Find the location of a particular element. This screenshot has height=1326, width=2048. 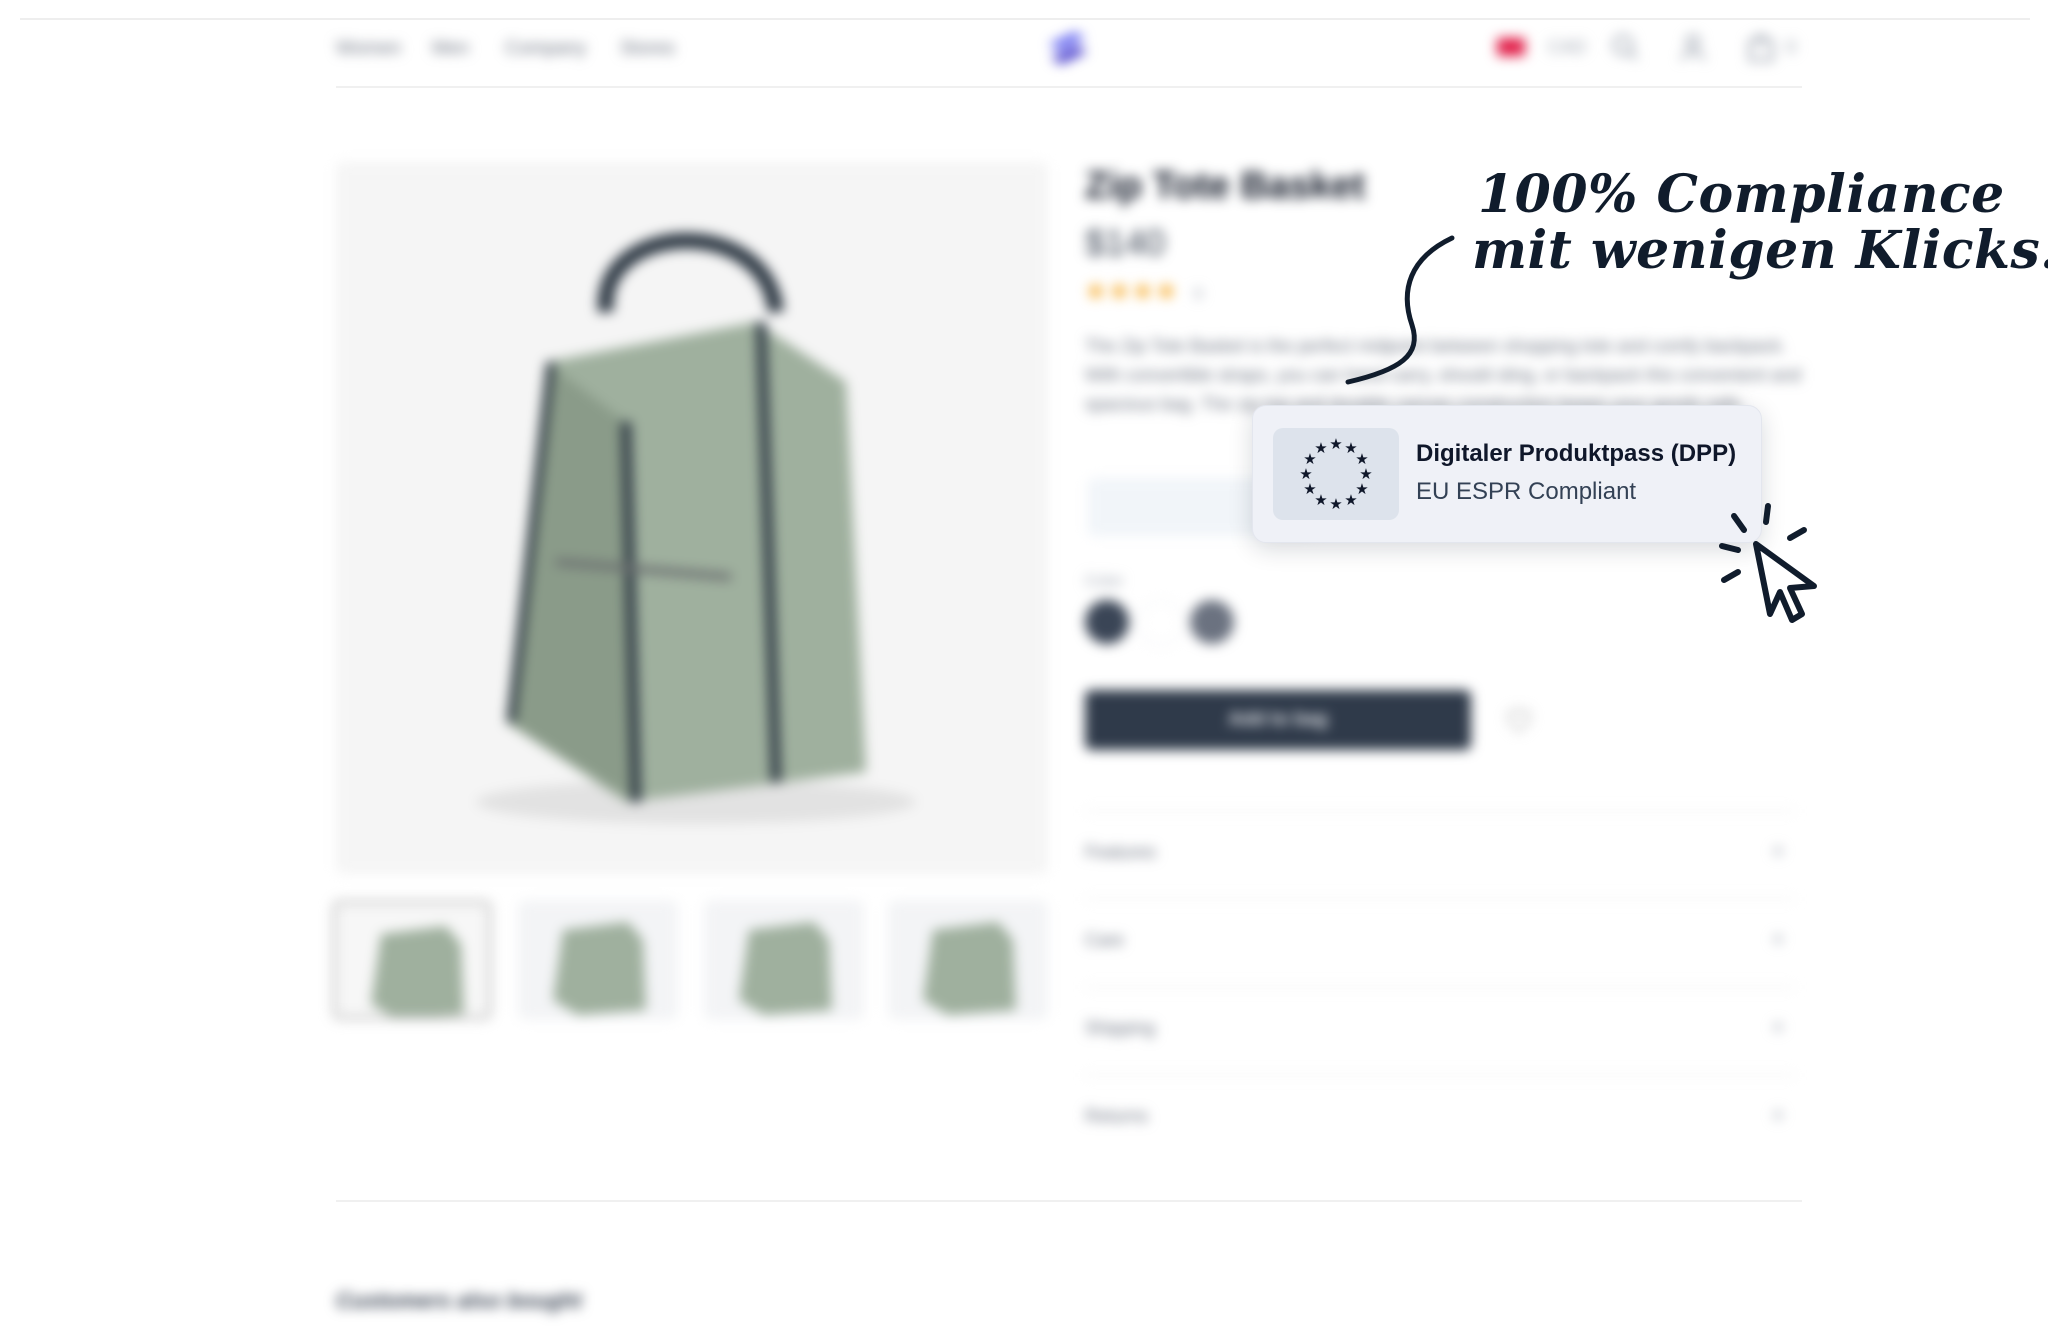

click-cursor-icon is located at coordinates (1768, 563).